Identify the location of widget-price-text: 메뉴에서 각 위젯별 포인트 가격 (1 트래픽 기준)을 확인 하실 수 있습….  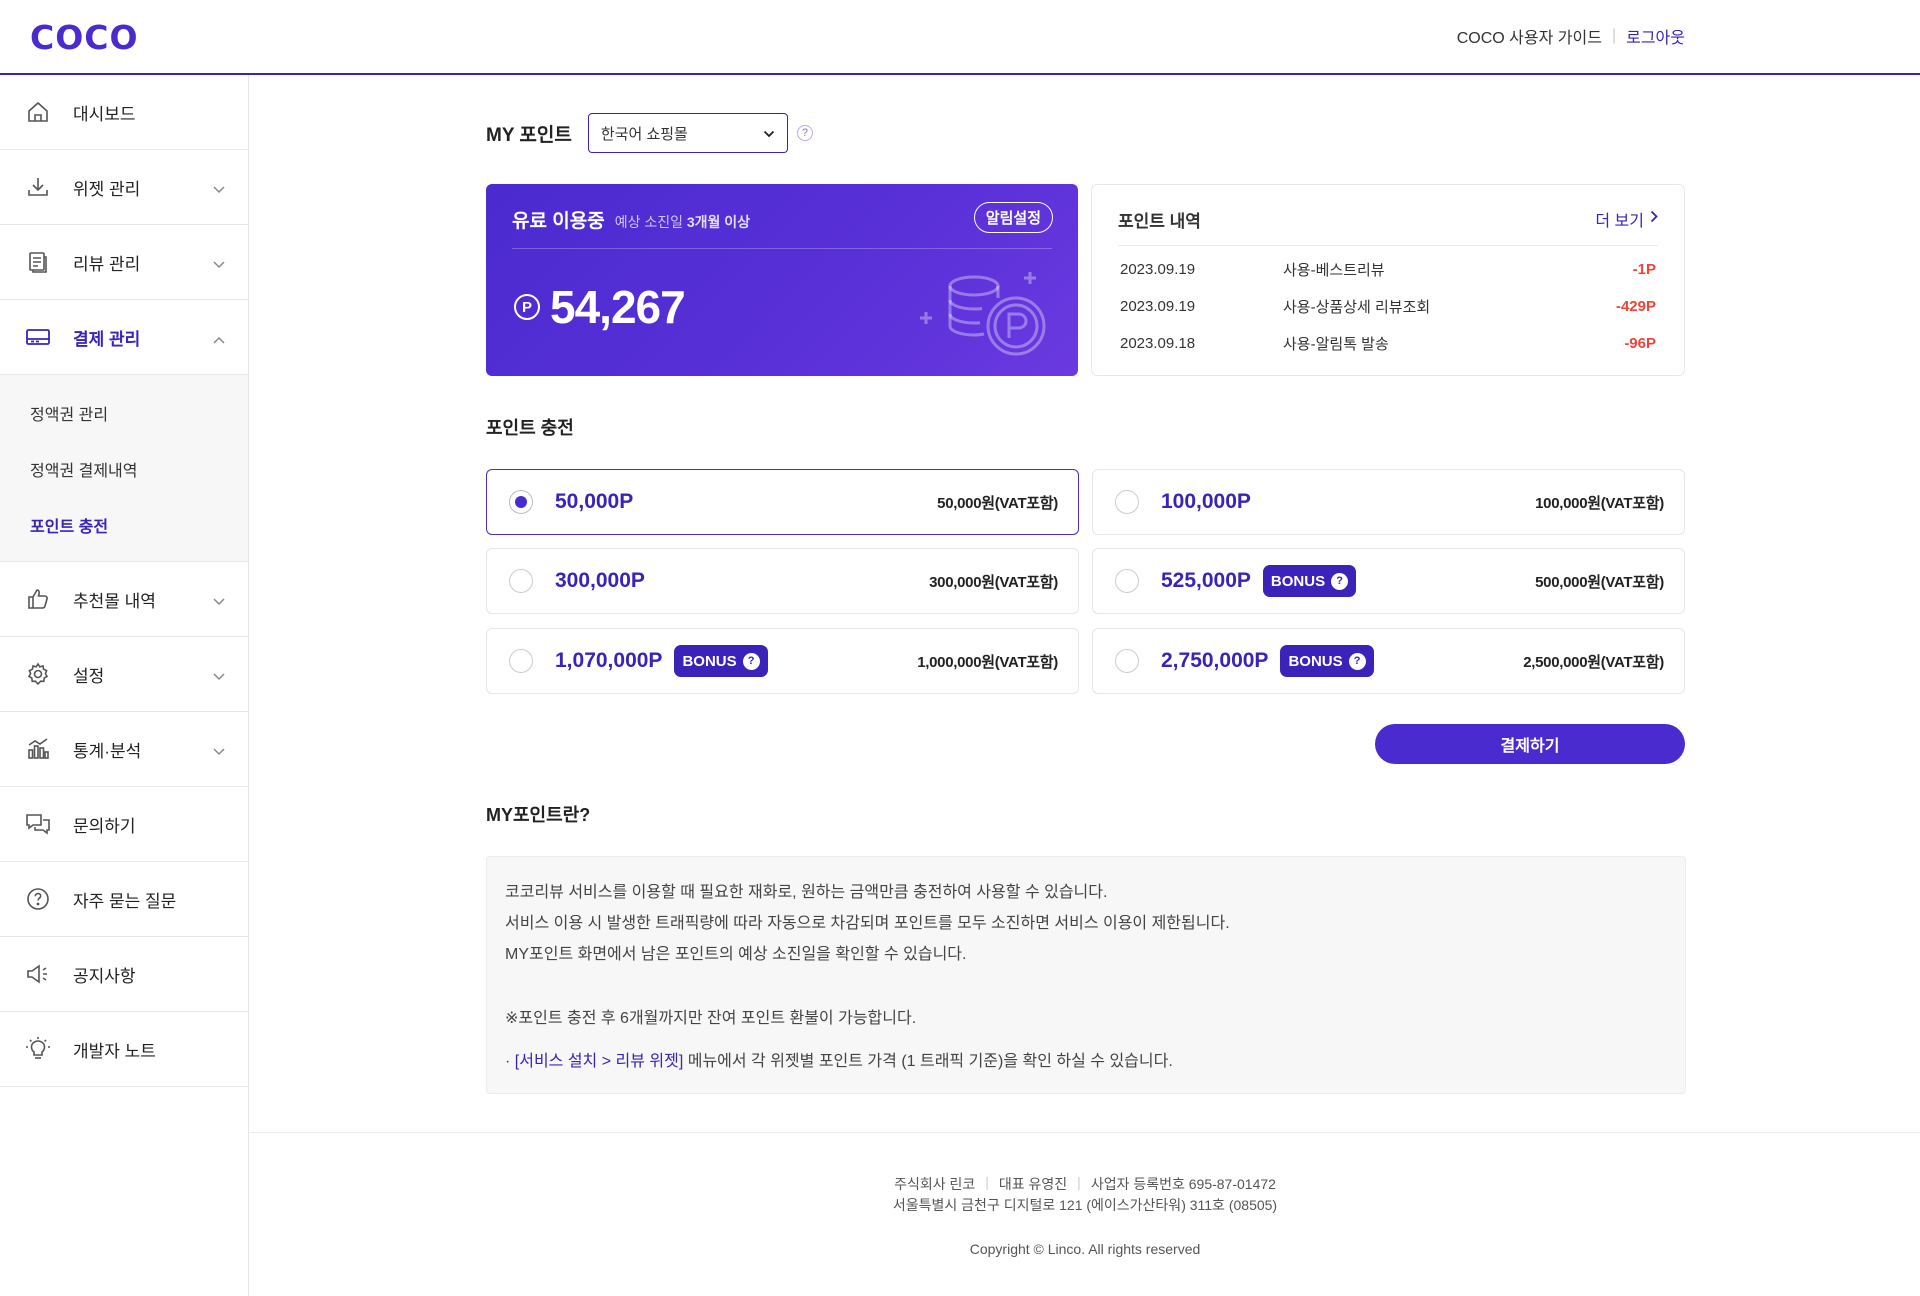
(928, 1061).